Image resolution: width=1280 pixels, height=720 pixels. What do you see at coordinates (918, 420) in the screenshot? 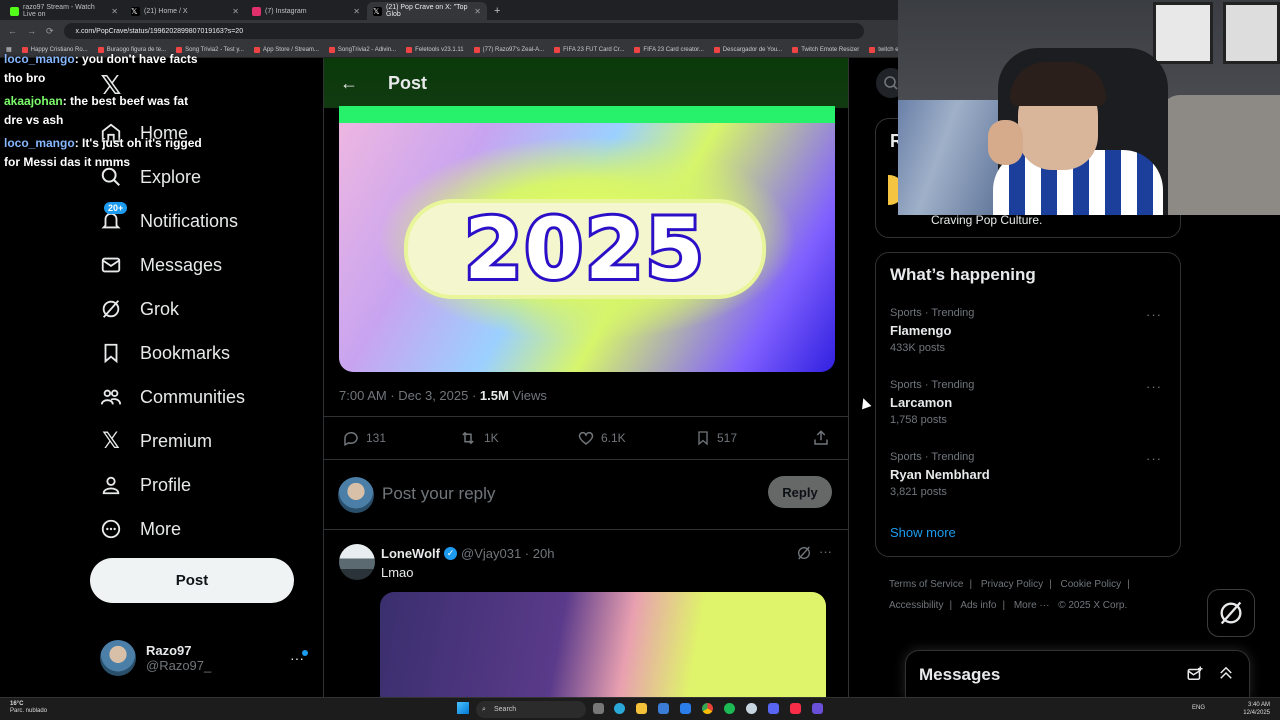
I see `trend-count: 1,758 posts` at bounding box center [918, 420].